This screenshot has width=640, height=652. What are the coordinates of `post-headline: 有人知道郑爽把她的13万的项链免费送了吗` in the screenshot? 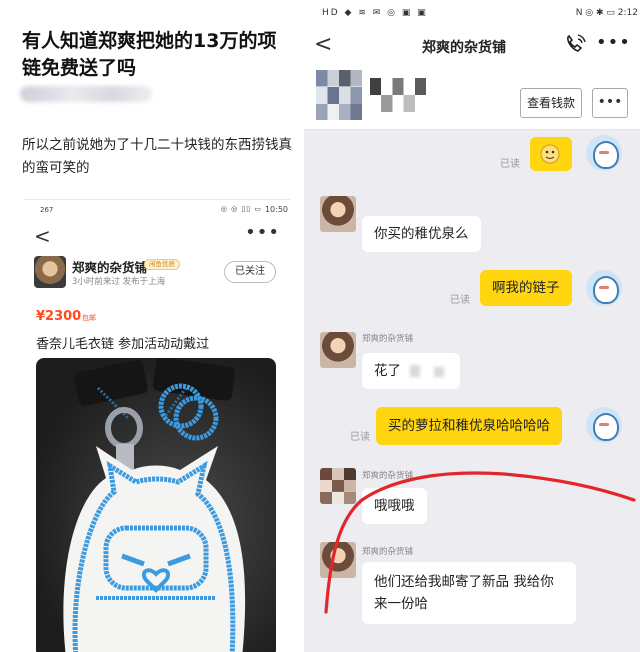 It's located at (157, 55).